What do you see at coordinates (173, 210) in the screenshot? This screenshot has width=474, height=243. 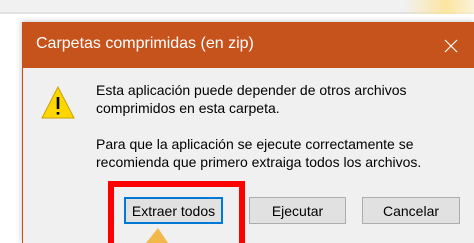 I see `extract-all-button: Extraer todos` at bounding box center [173, 210].